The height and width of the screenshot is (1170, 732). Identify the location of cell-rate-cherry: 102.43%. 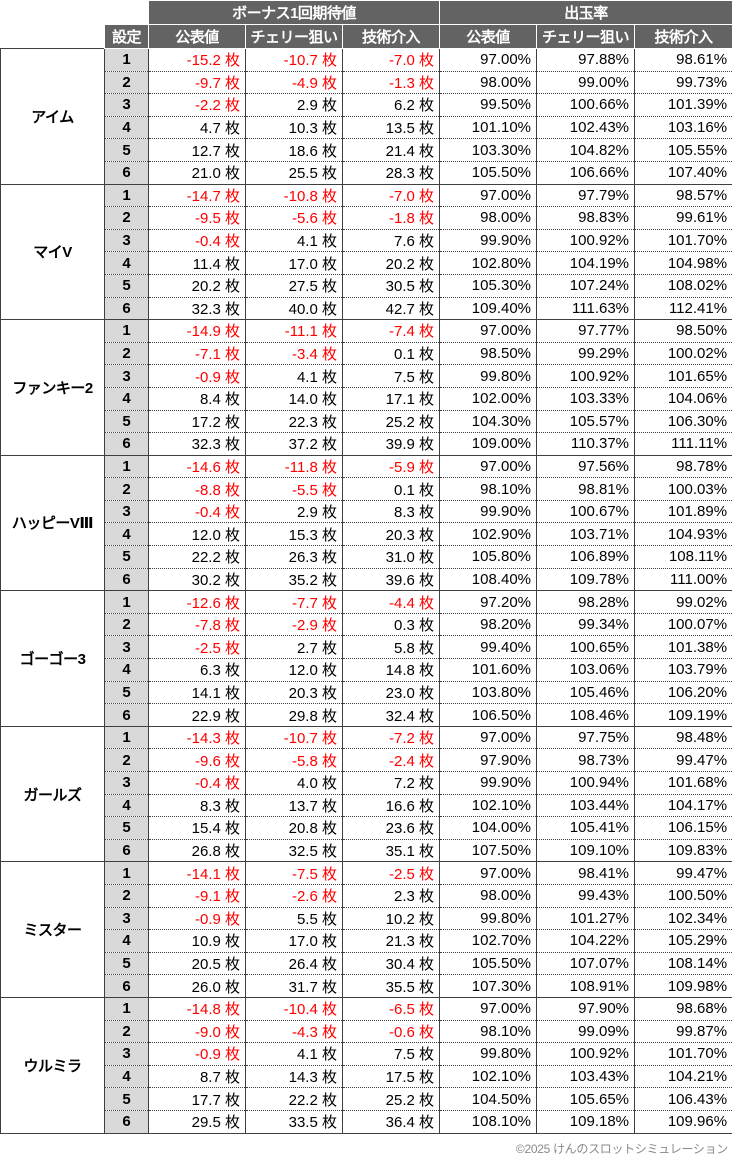
(586, 127).